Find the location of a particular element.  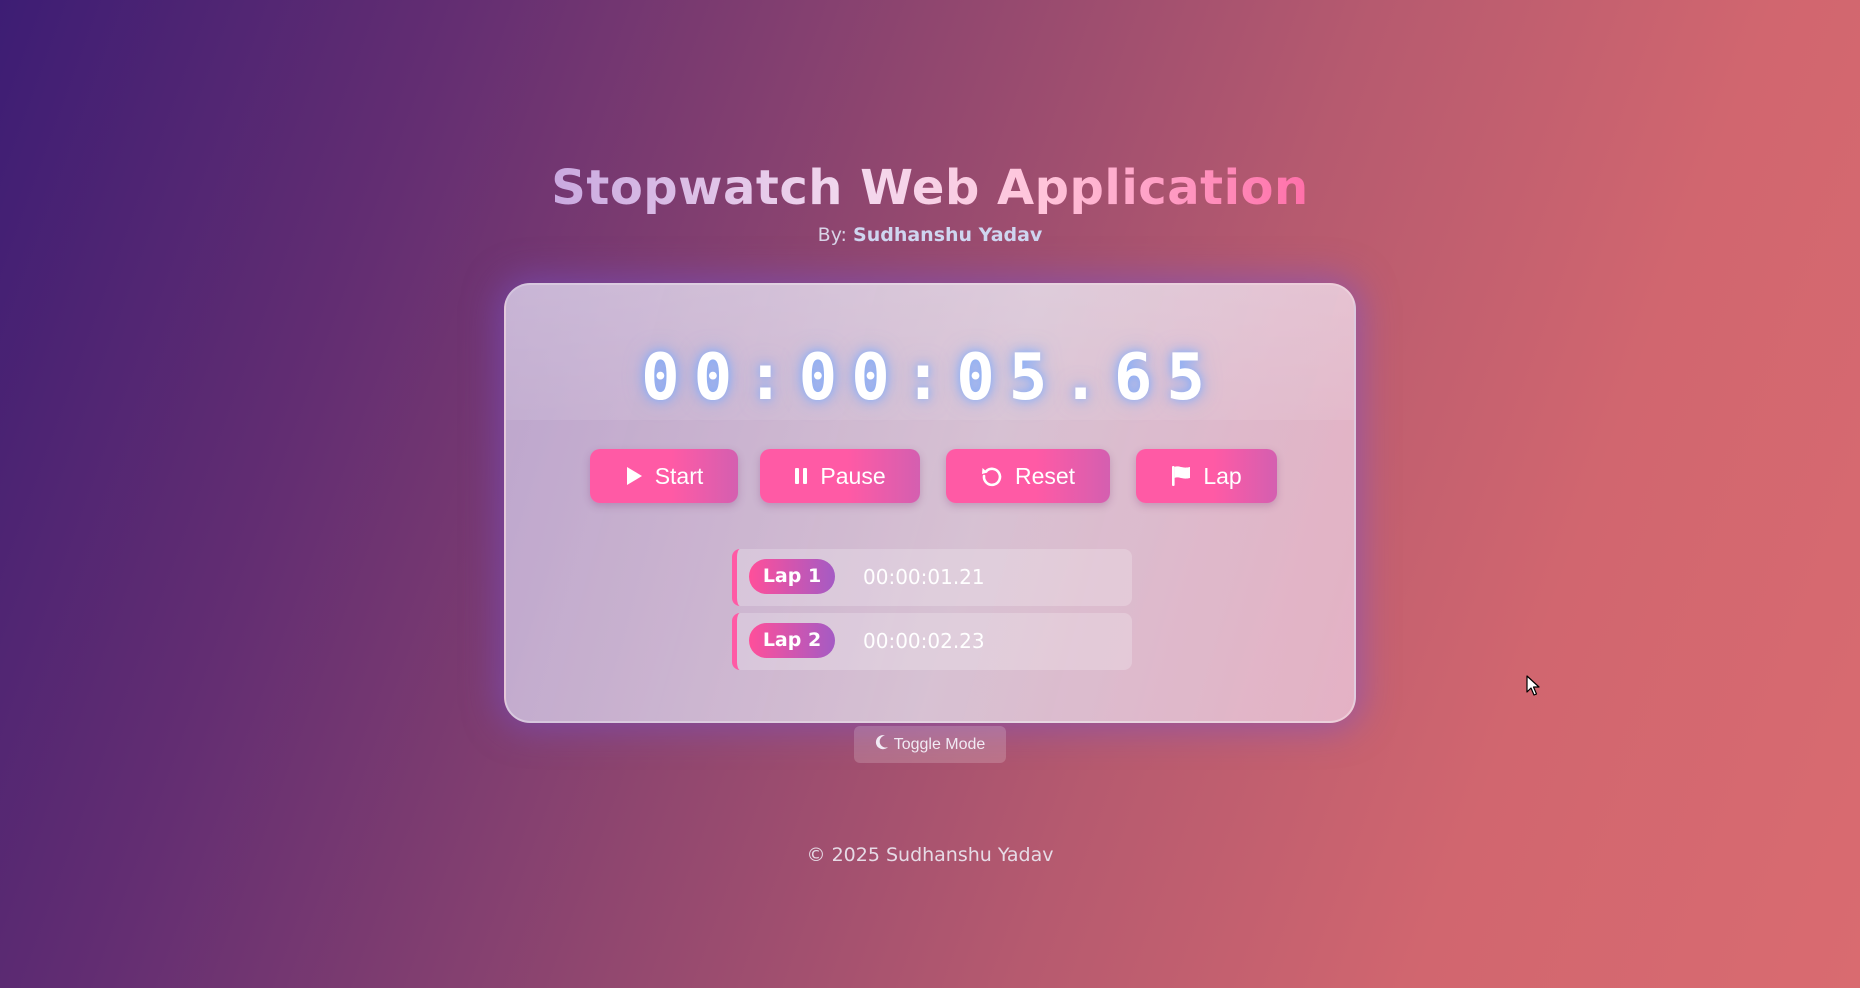

toggle-mode-button: Toggle Mode is located at coordinates (930, 744).